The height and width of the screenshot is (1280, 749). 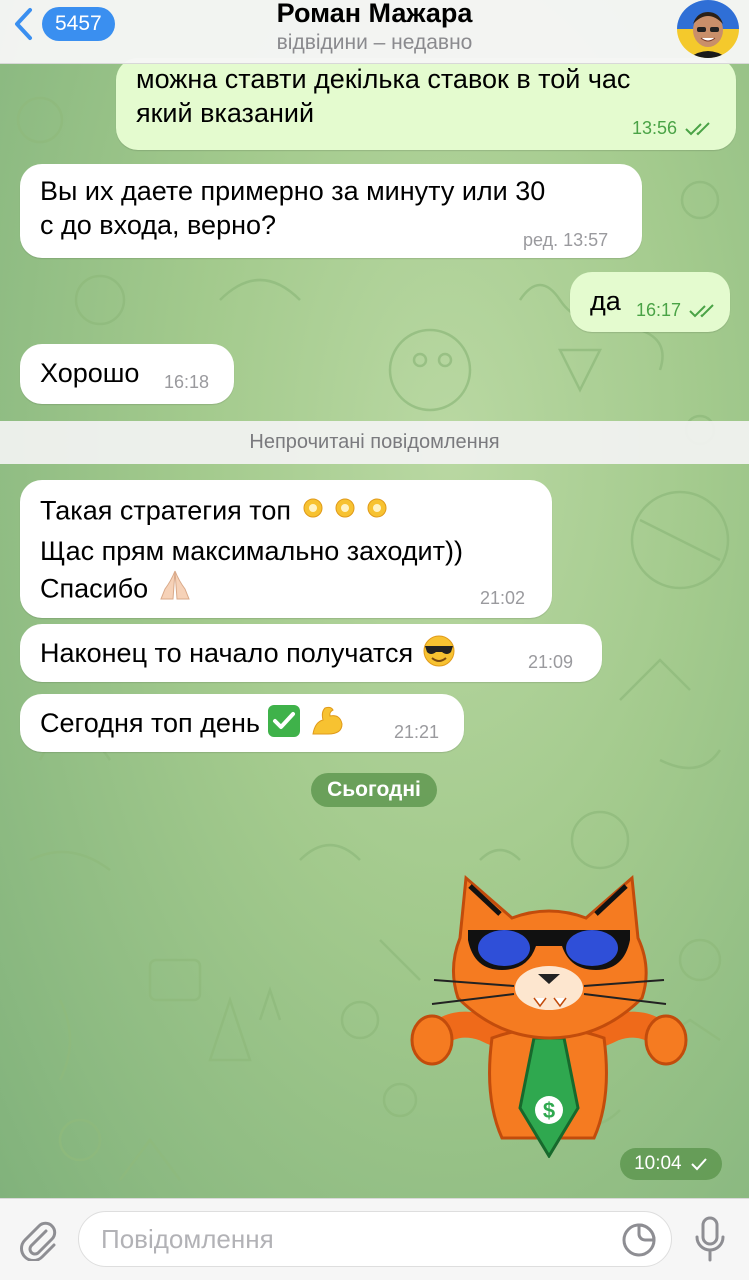 I want to click on message-input, so click(x=356, y=1239).